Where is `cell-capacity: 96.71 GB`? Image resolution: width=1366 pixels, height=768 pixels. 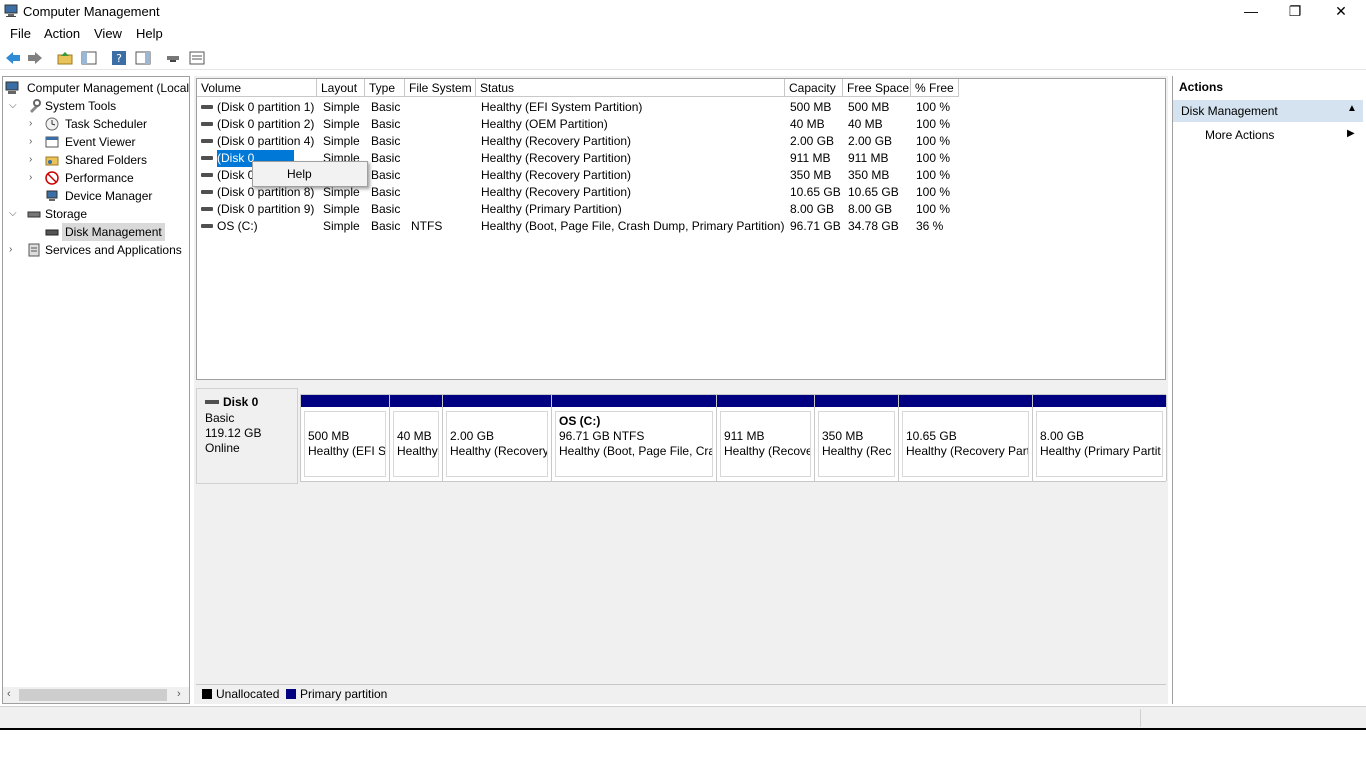
cell-capacity: 96.71 GB is located at coordinates (815, 226).